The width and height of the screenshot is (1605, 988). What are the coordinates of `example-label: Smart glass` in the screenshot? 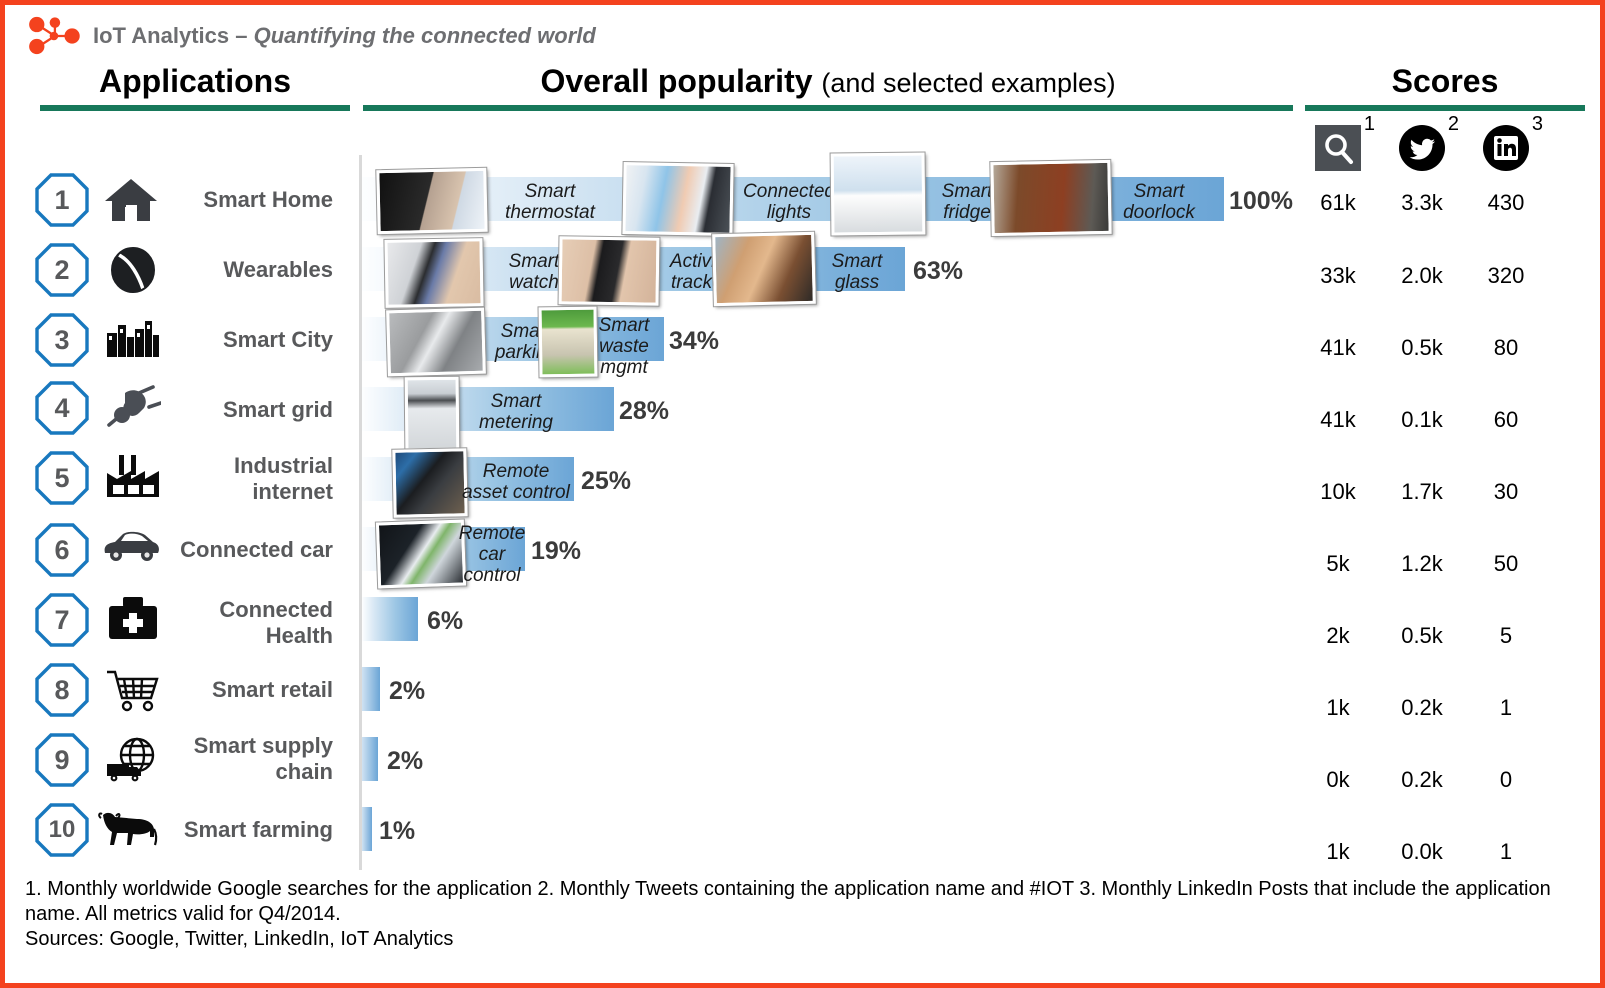 It's located at (857, 272).